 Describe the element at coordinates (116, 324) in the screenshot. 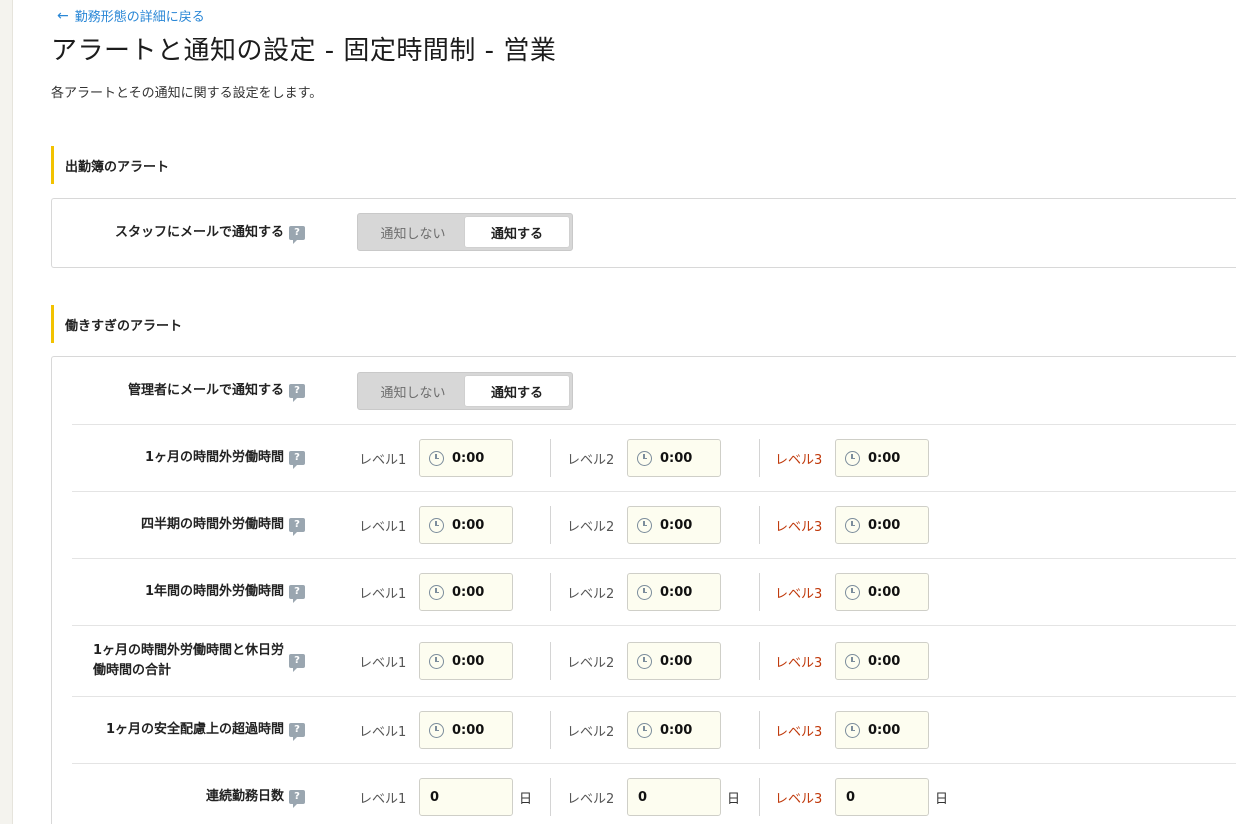

I see `section-heading-overwork: 働きすぎのアラート` at that location.